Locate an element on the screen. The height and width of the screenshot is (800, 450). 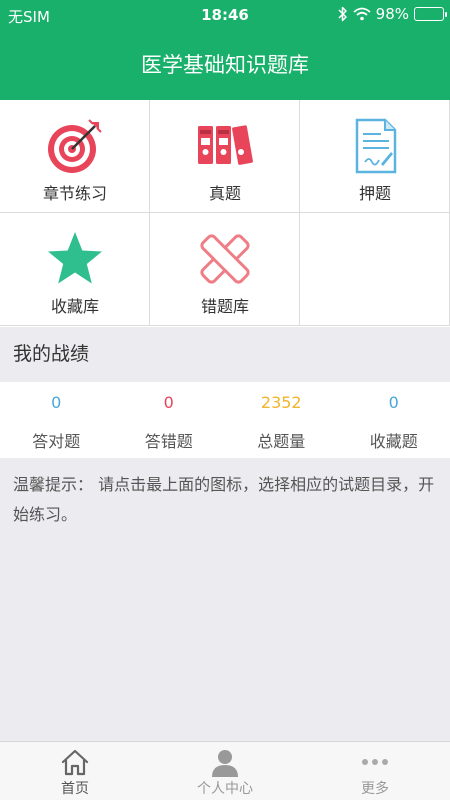
binders-icon is located at coordinates (225, 146).